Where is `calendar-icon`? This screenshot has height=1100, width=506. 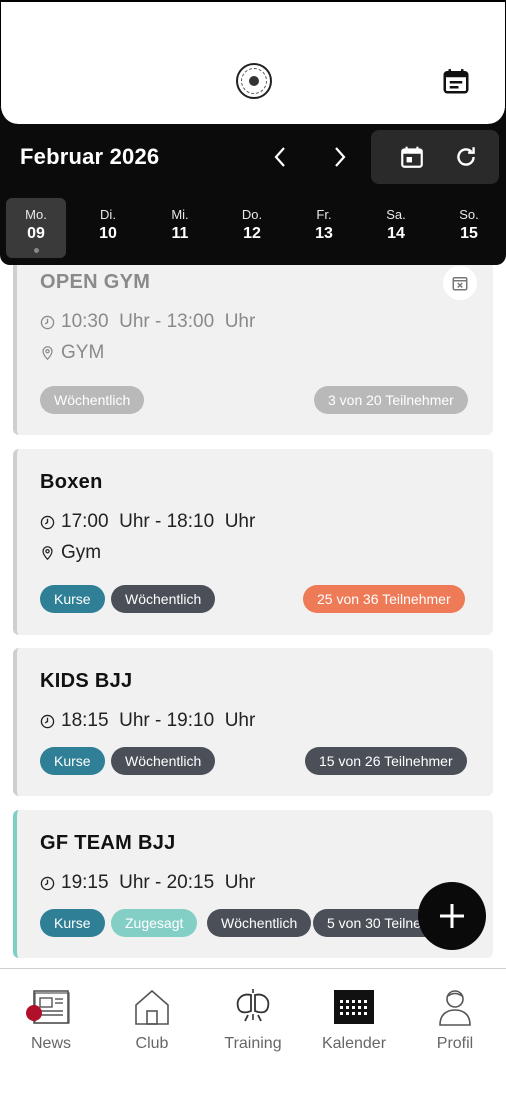 calendar-icon is located at coordinates (456, 81).